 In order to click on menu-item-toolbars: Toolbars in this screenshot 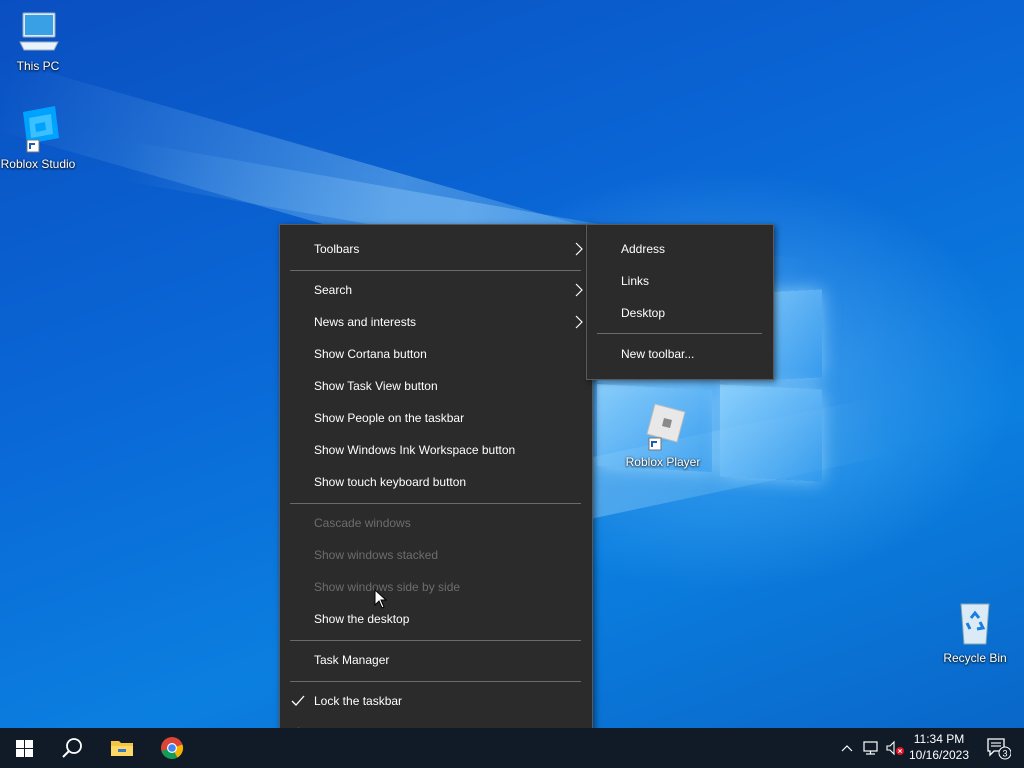, I will do `click(436, 249)`.